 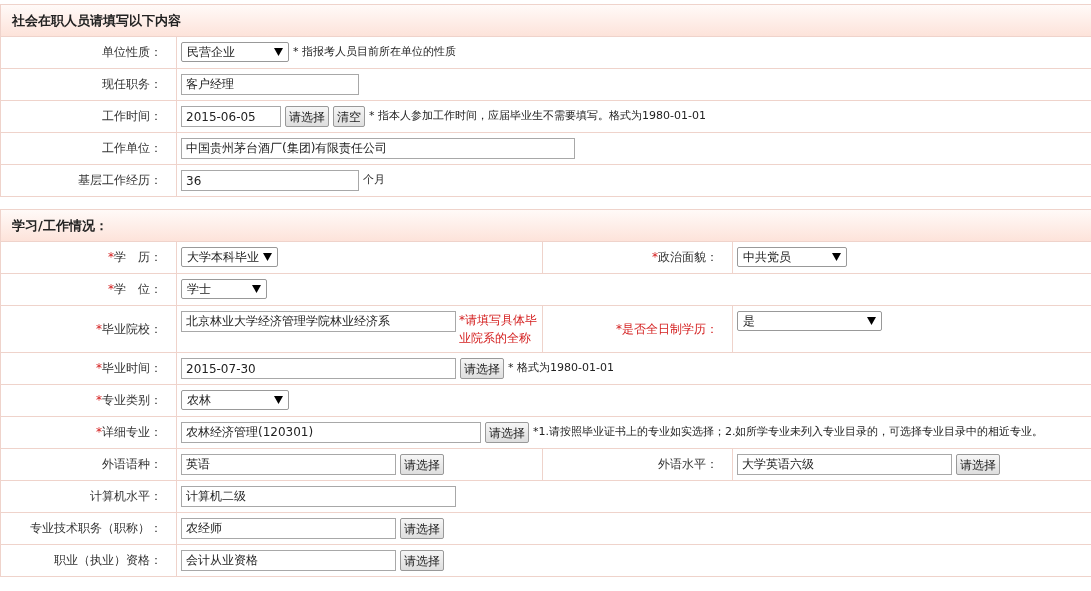 I want to click on text-field: 计算机二级, so click(x=318, y=496).